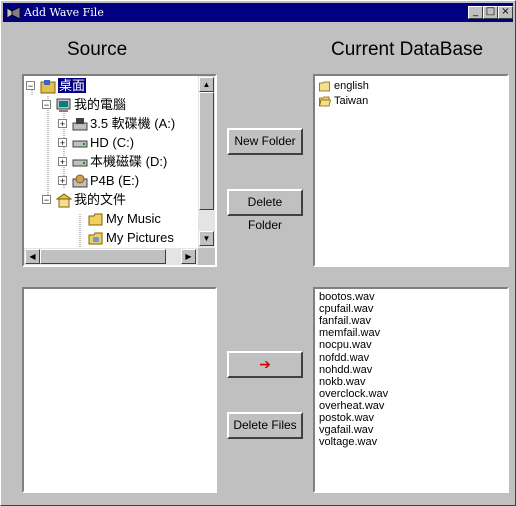 Image resolution: width=516 pixels, height=506 pixels. I want to click on minimize-button: _, so click(475, 12).